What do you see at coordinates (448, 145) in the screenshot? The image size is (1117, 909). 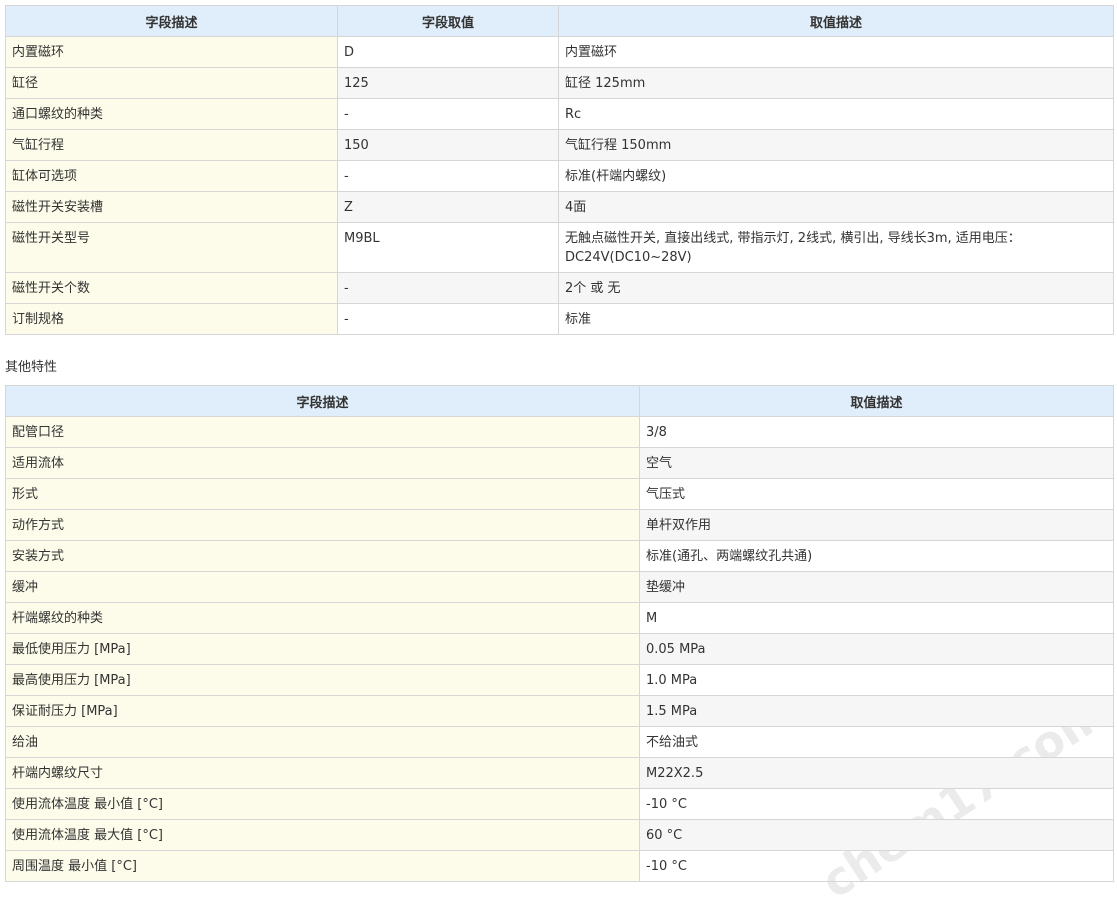 I see `field-value-cell: 150` at bounding box center [448, 145].